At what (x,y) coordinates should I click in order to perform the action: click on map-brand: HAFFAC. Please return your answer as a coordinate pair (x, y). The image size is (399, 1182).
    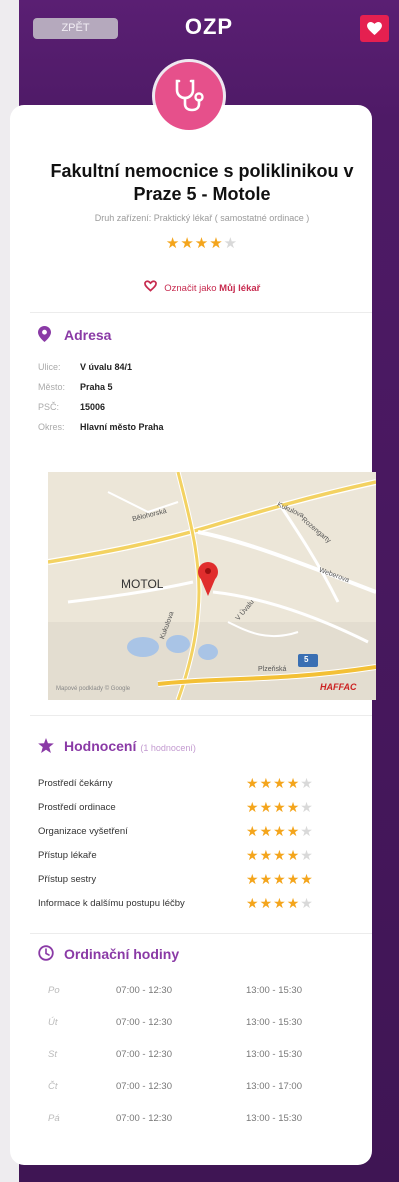
    Looking at the image, I should click on (338, 687).